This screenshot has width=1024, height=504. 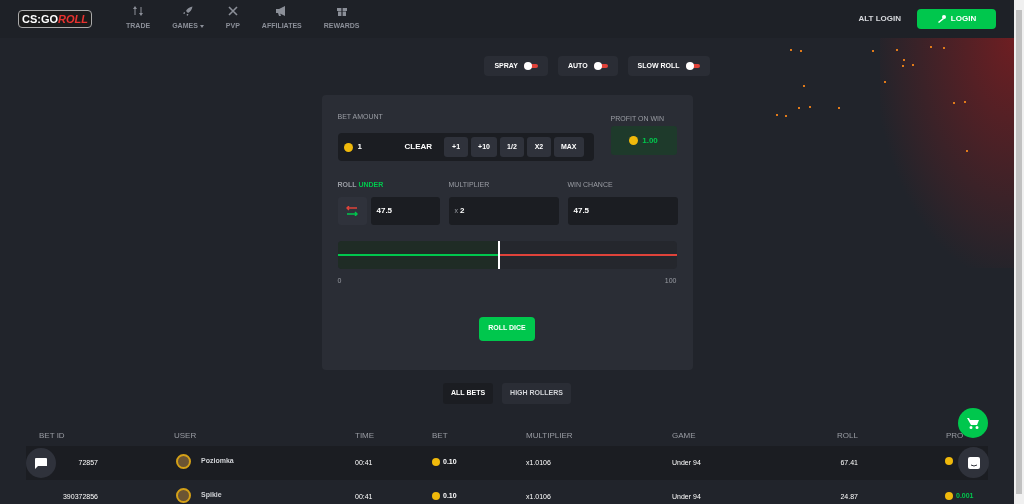 What do you see at coordinates (41, 463) in the screenshot?
I see `chat-bubble-icon` at bounding box center [41, 463].